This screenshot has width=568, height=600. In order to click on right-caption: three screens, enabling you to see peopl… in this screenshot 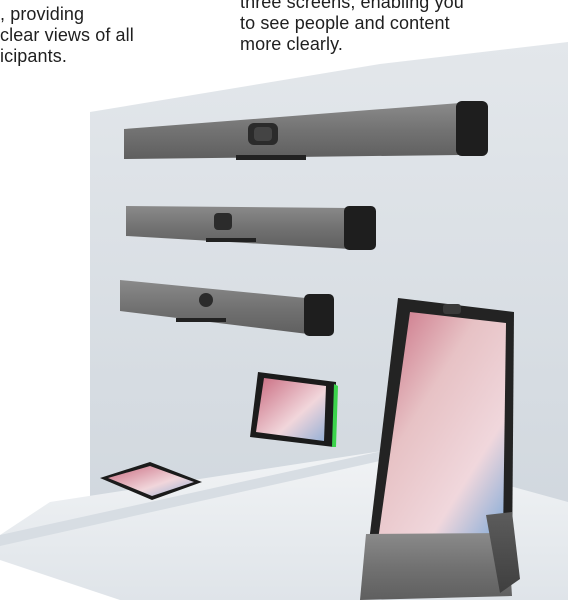, I will do `click(352, 27)`.